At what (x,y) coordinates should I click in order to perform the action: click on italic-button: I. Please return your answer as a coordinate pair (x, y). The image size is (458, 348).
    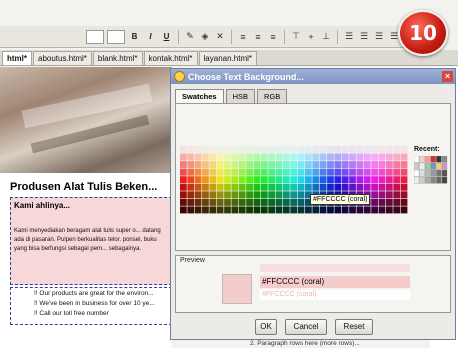
    Looking at the image, I should click on (150, 37).